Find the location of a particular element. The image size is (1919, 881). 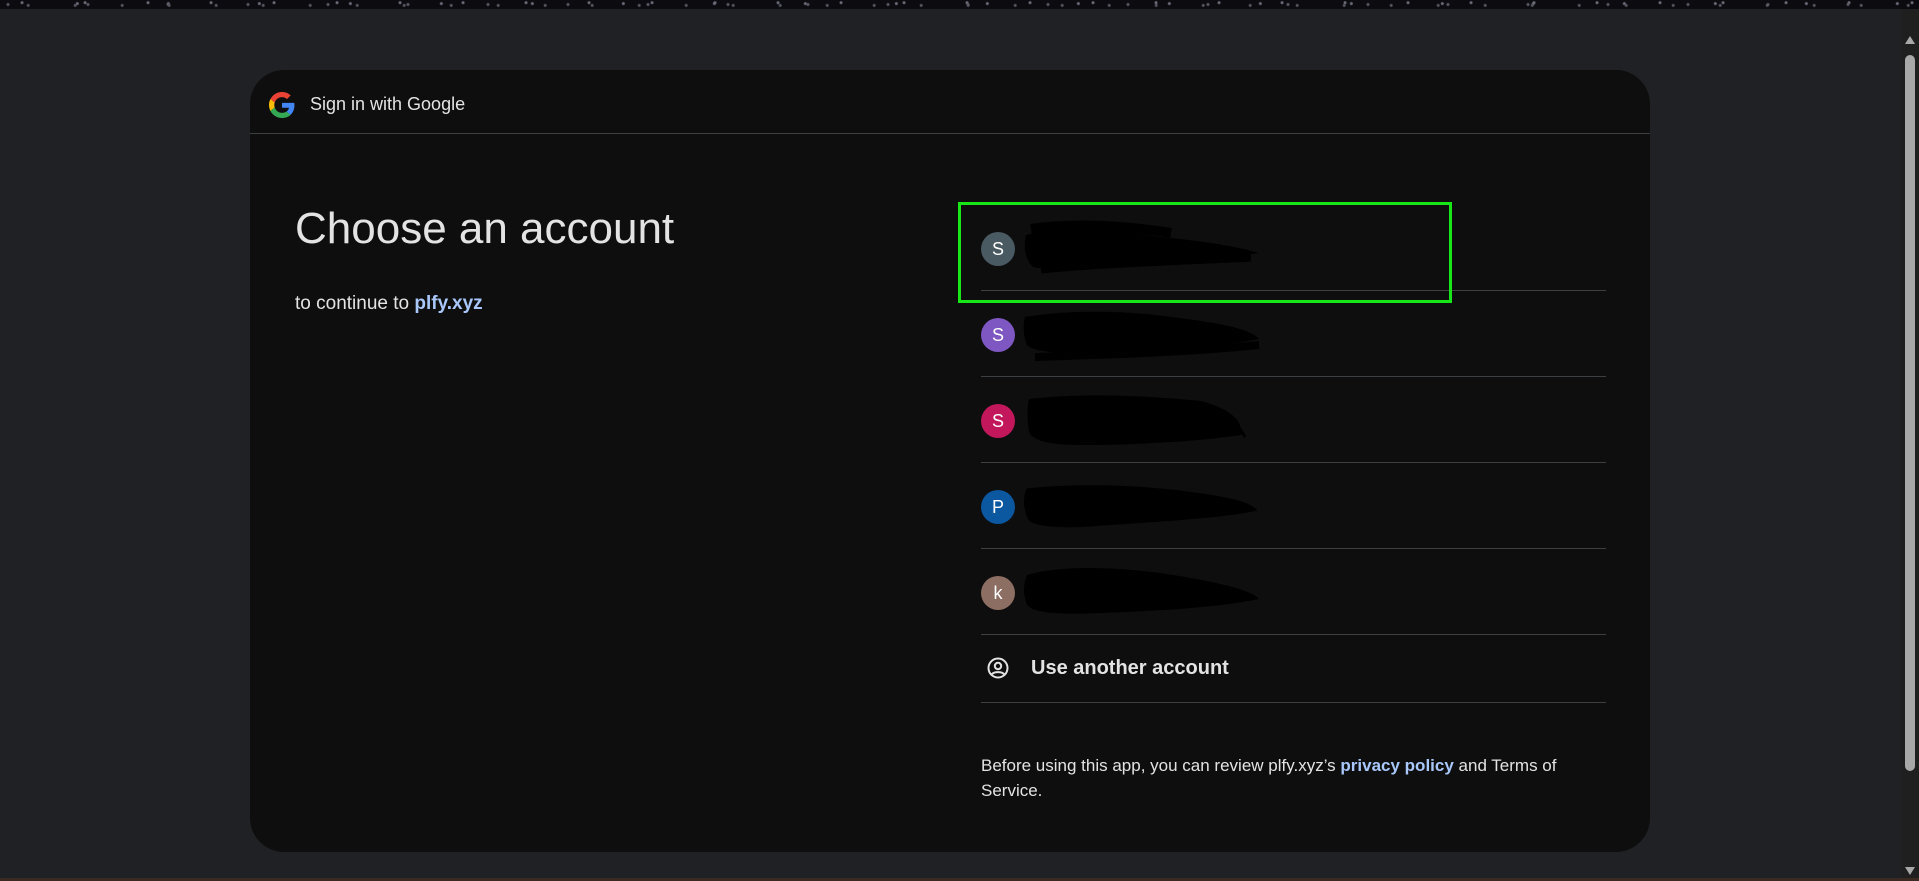

app-name-link: plfy.xyz is located at coordinates (448, 303).